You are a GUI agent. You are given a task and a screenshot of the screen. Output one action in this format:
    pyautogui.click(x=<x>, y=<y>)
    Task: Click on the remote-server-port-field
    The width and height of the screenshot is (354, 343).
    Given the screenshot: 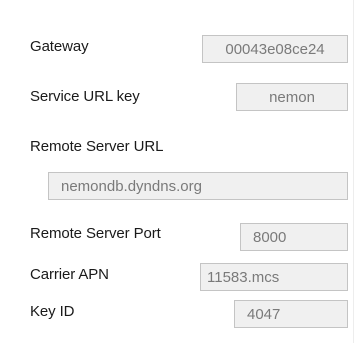 What is the action you would take?
    pyautogui.click(x=294, y=237)
    